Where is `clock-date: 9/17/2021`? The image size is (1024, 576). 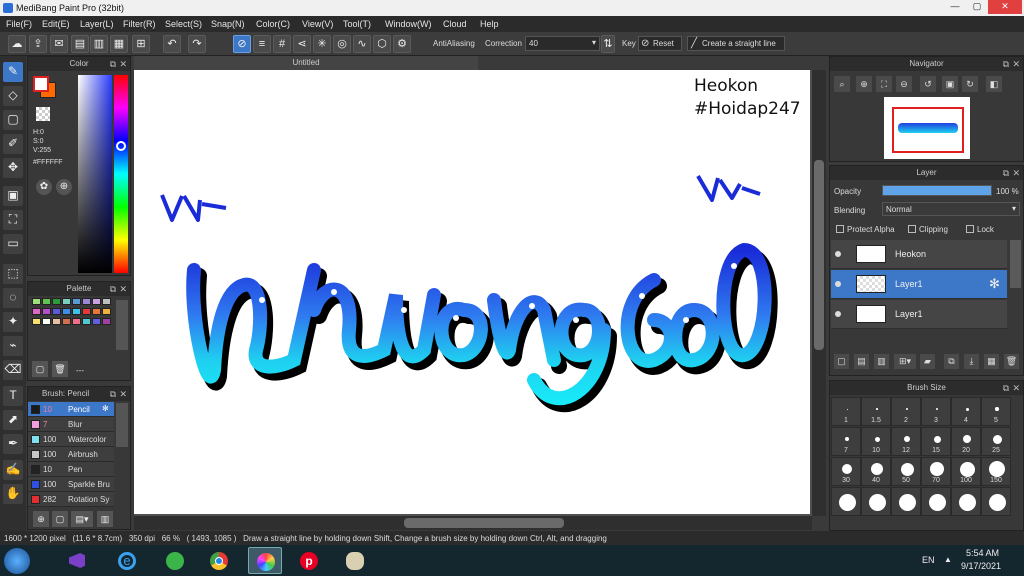
clock-date: 9/17/2021 is located at coordinates (981, 566).